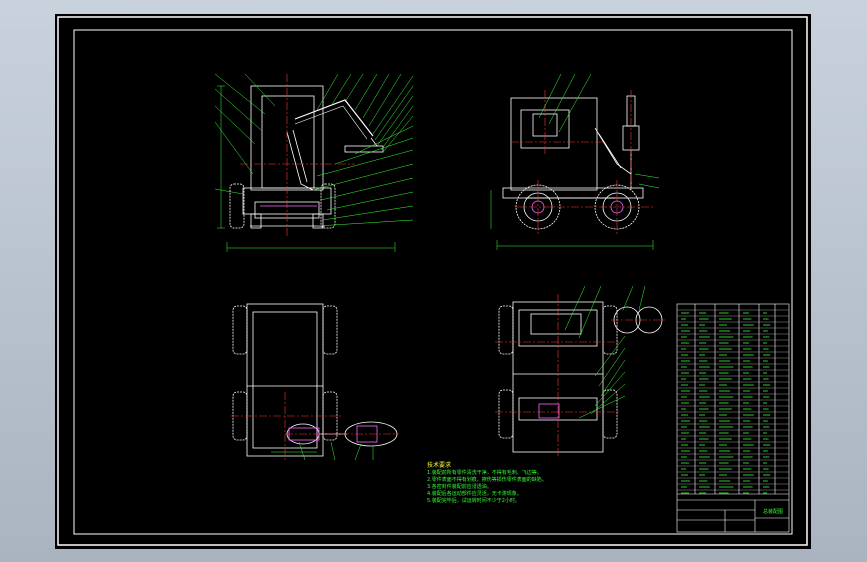 The image size is (867, 562). Describe the element at coordinates (459, 487) in the screenshot. I see `notes-line: 3.各密封件装配前应浸透油。` at that location.